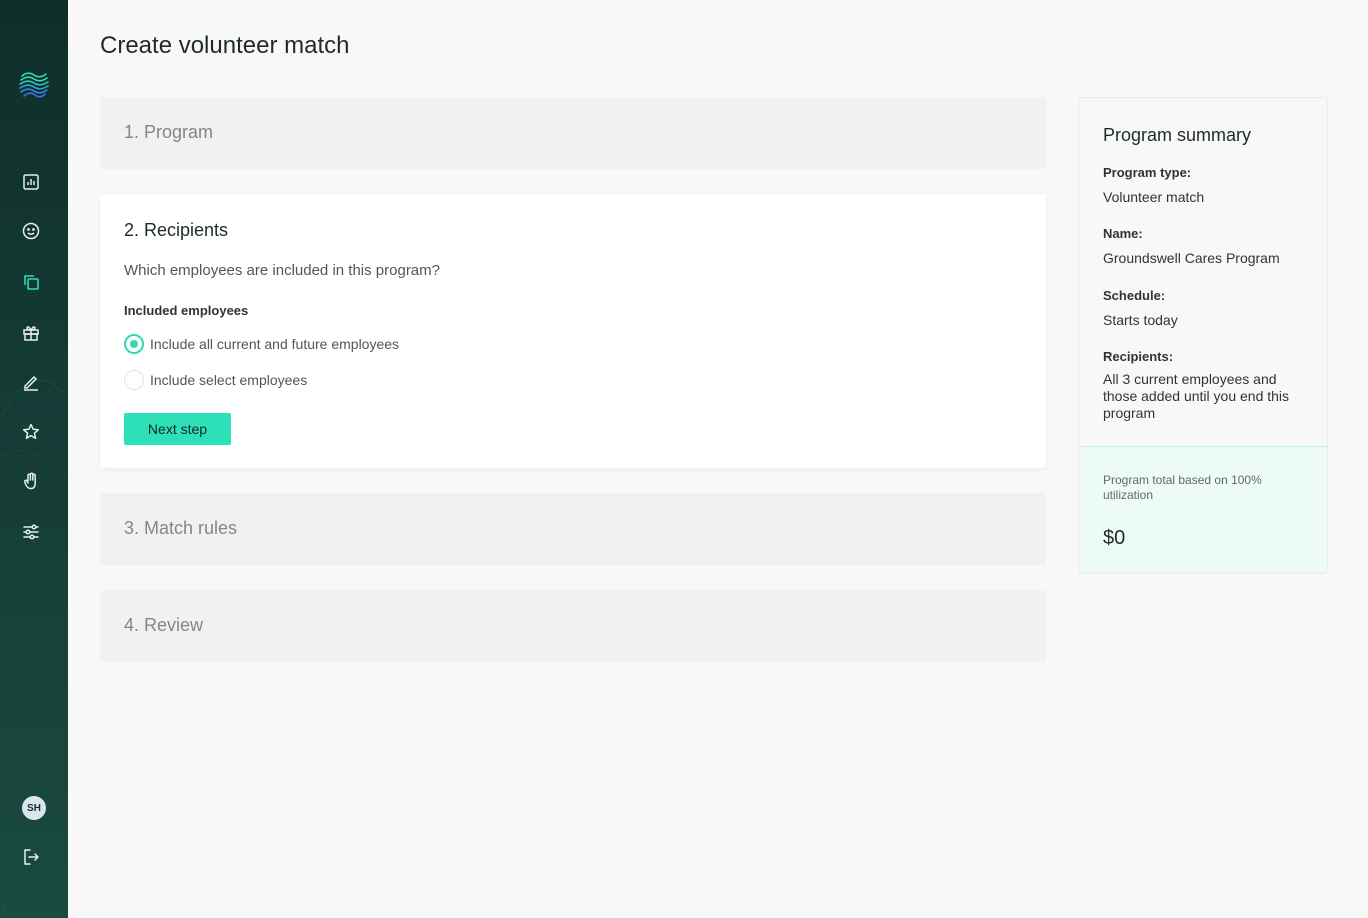  What do you see at coordinates (31, 481) in the screenshot?
I see `hand-icon` at bounding box center [31, 481].